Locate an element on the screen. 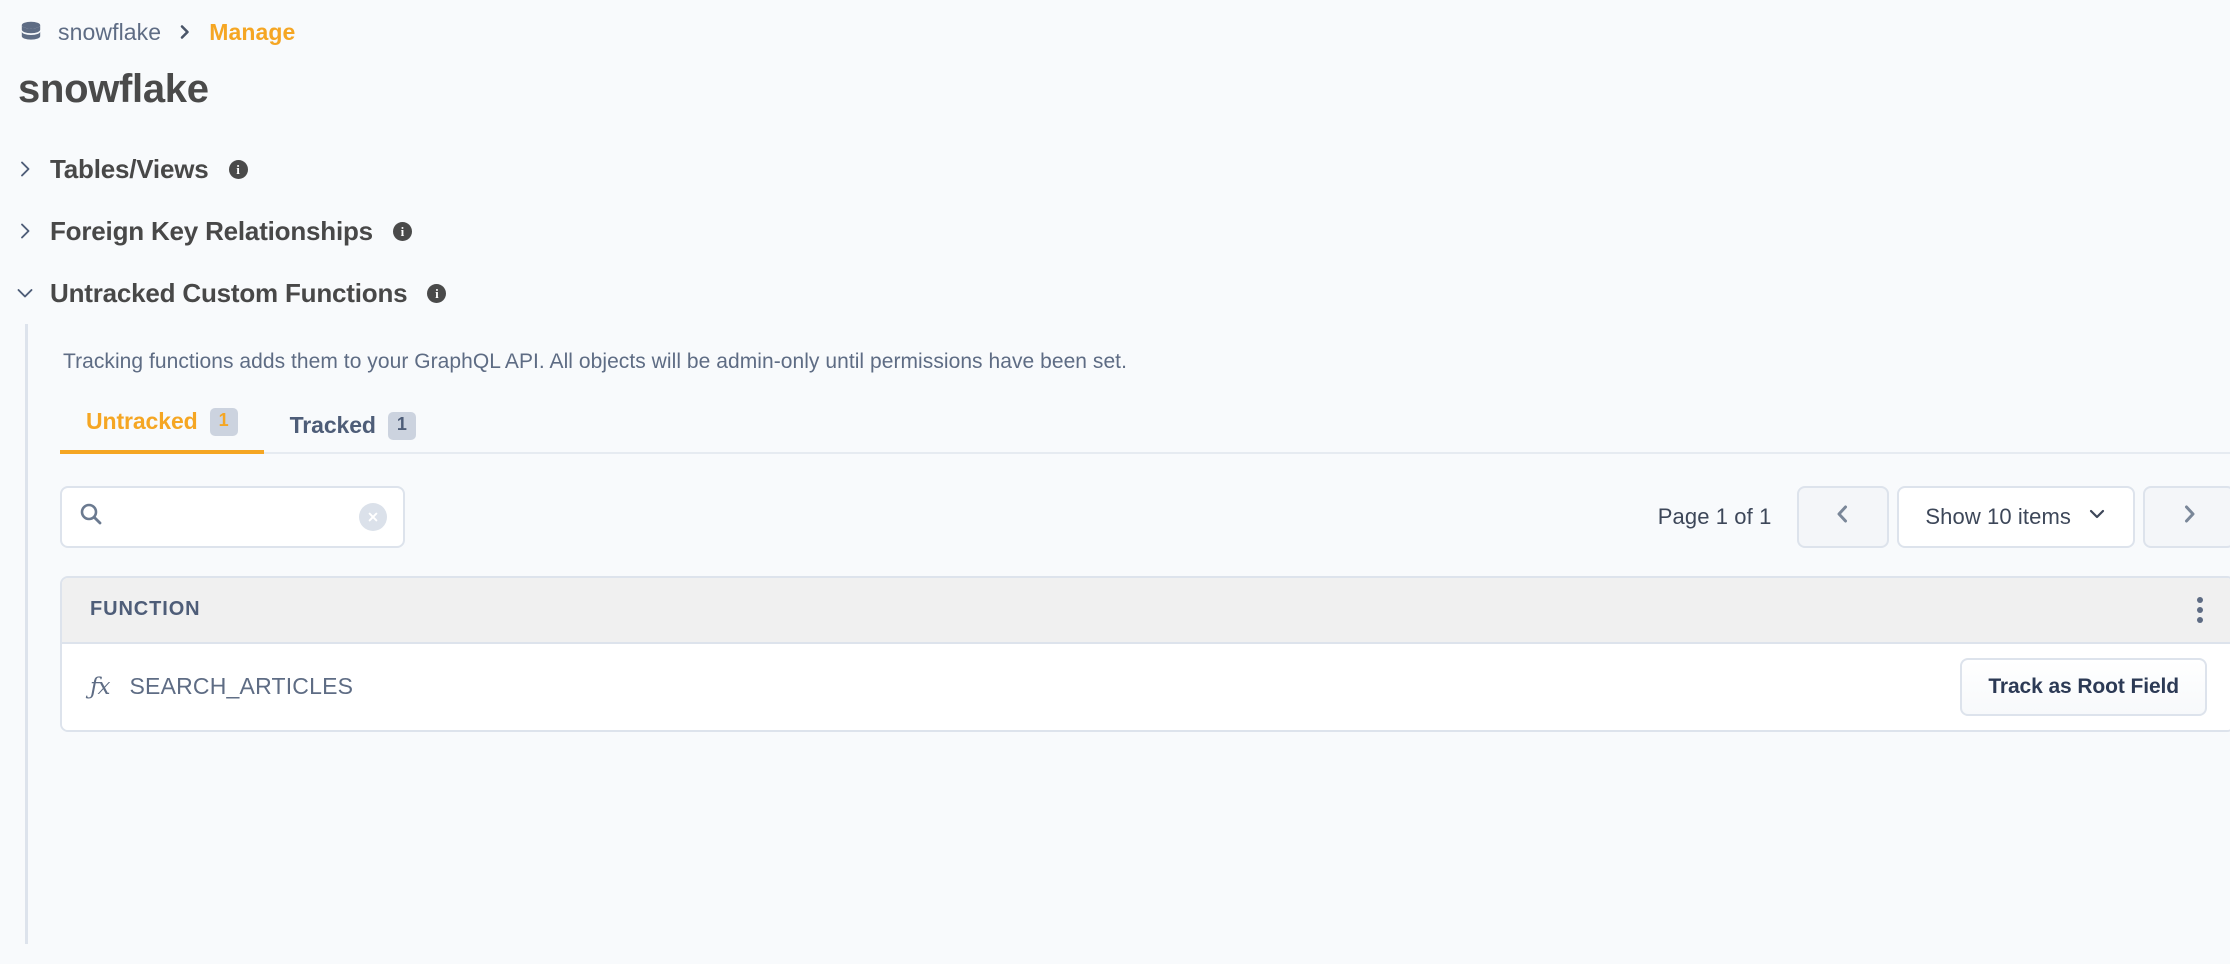 This screenshot has width=2230, height=964. search-box is located at coordinates (232, 516).